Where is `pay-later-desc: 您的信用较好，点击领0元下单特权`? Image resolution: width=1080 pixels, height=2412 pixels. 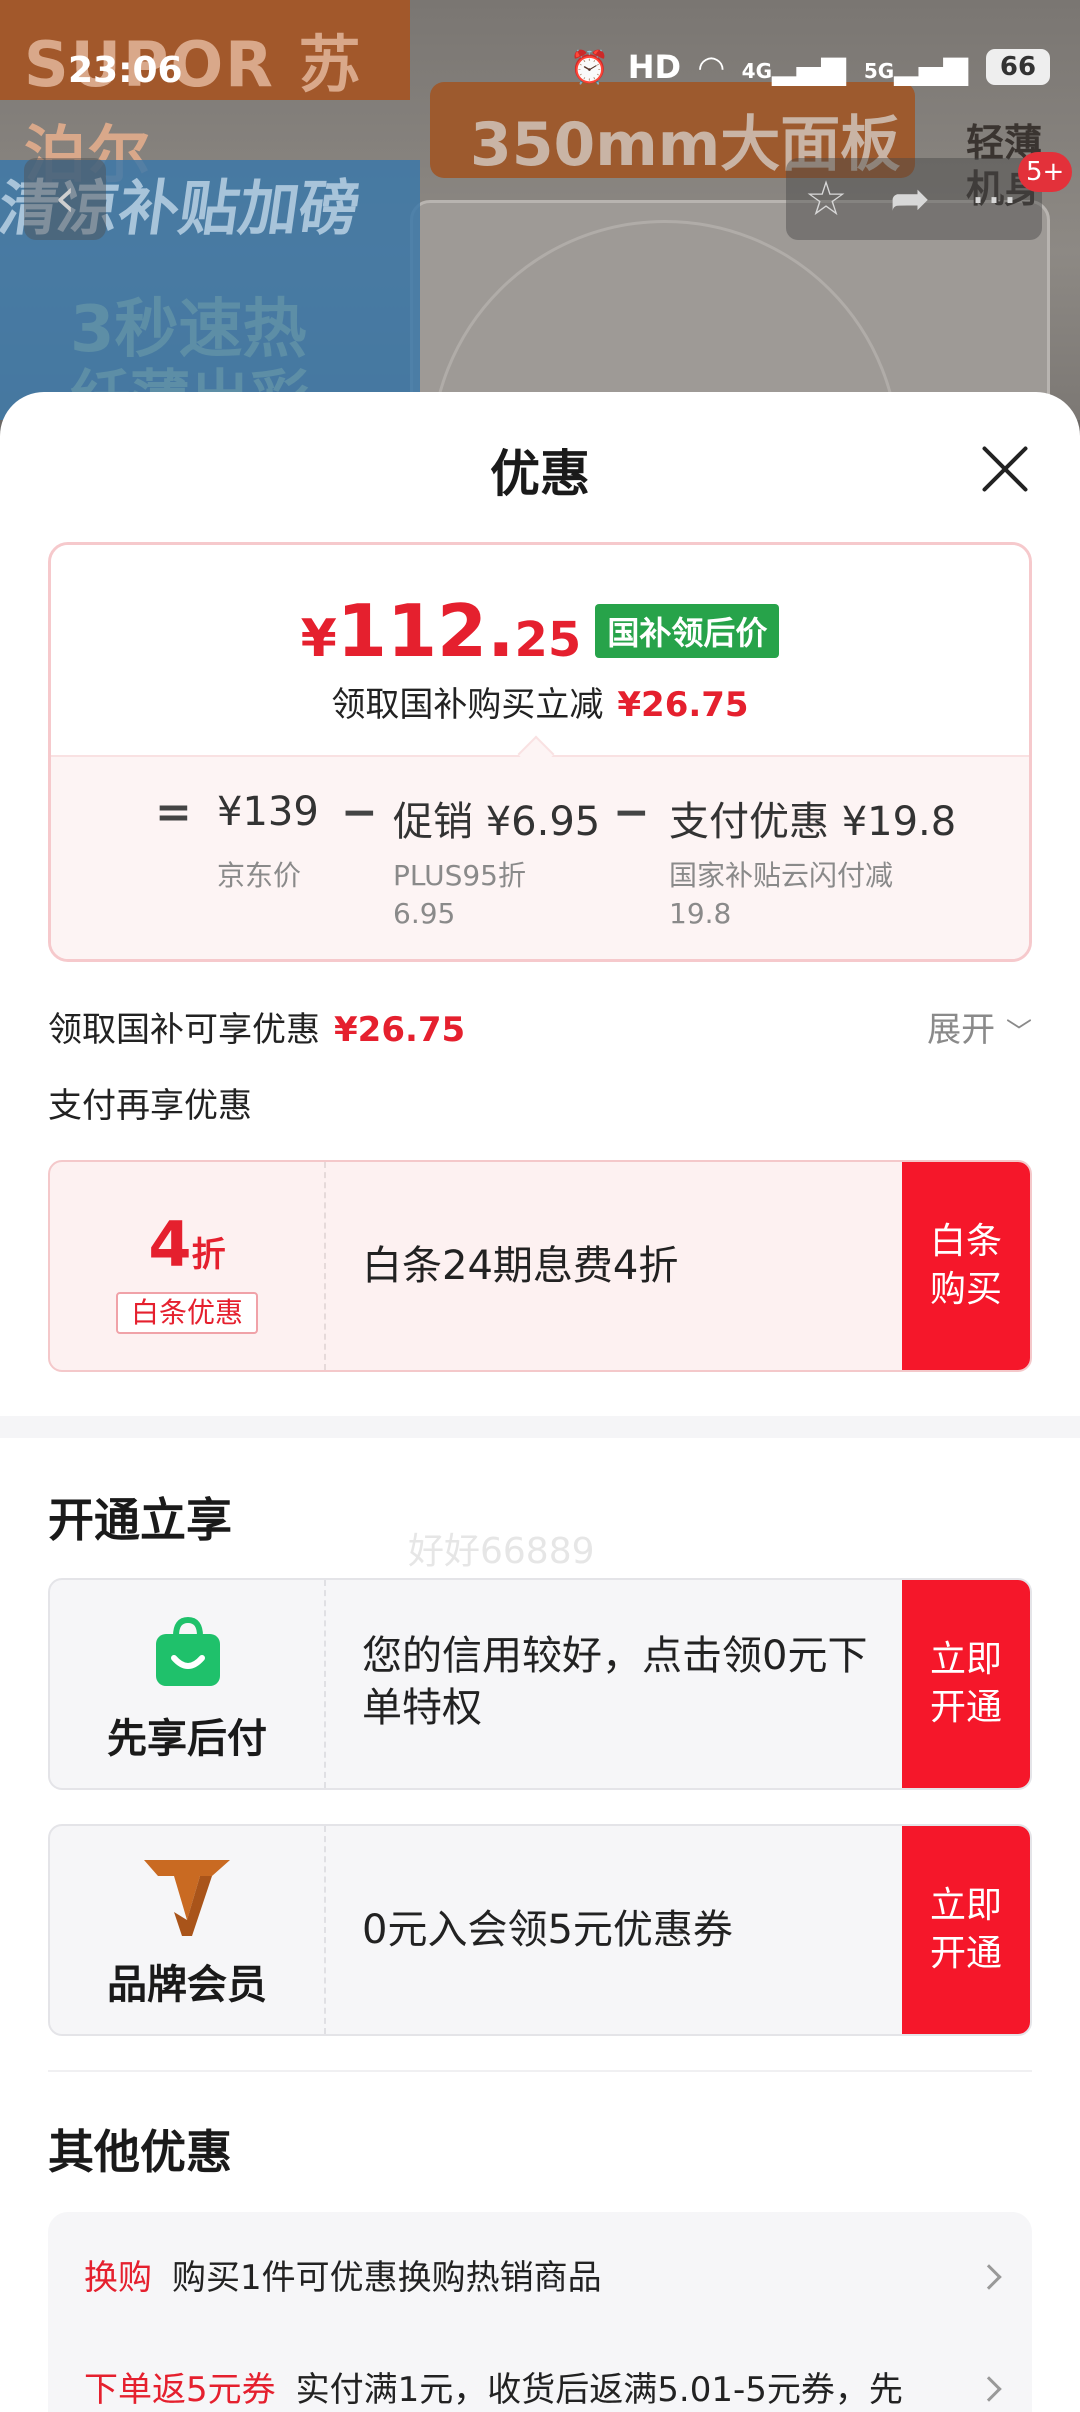 pay-later-desc: 您的信用较好，点击领0元下单特权 is located at coordinates (615, 1682).